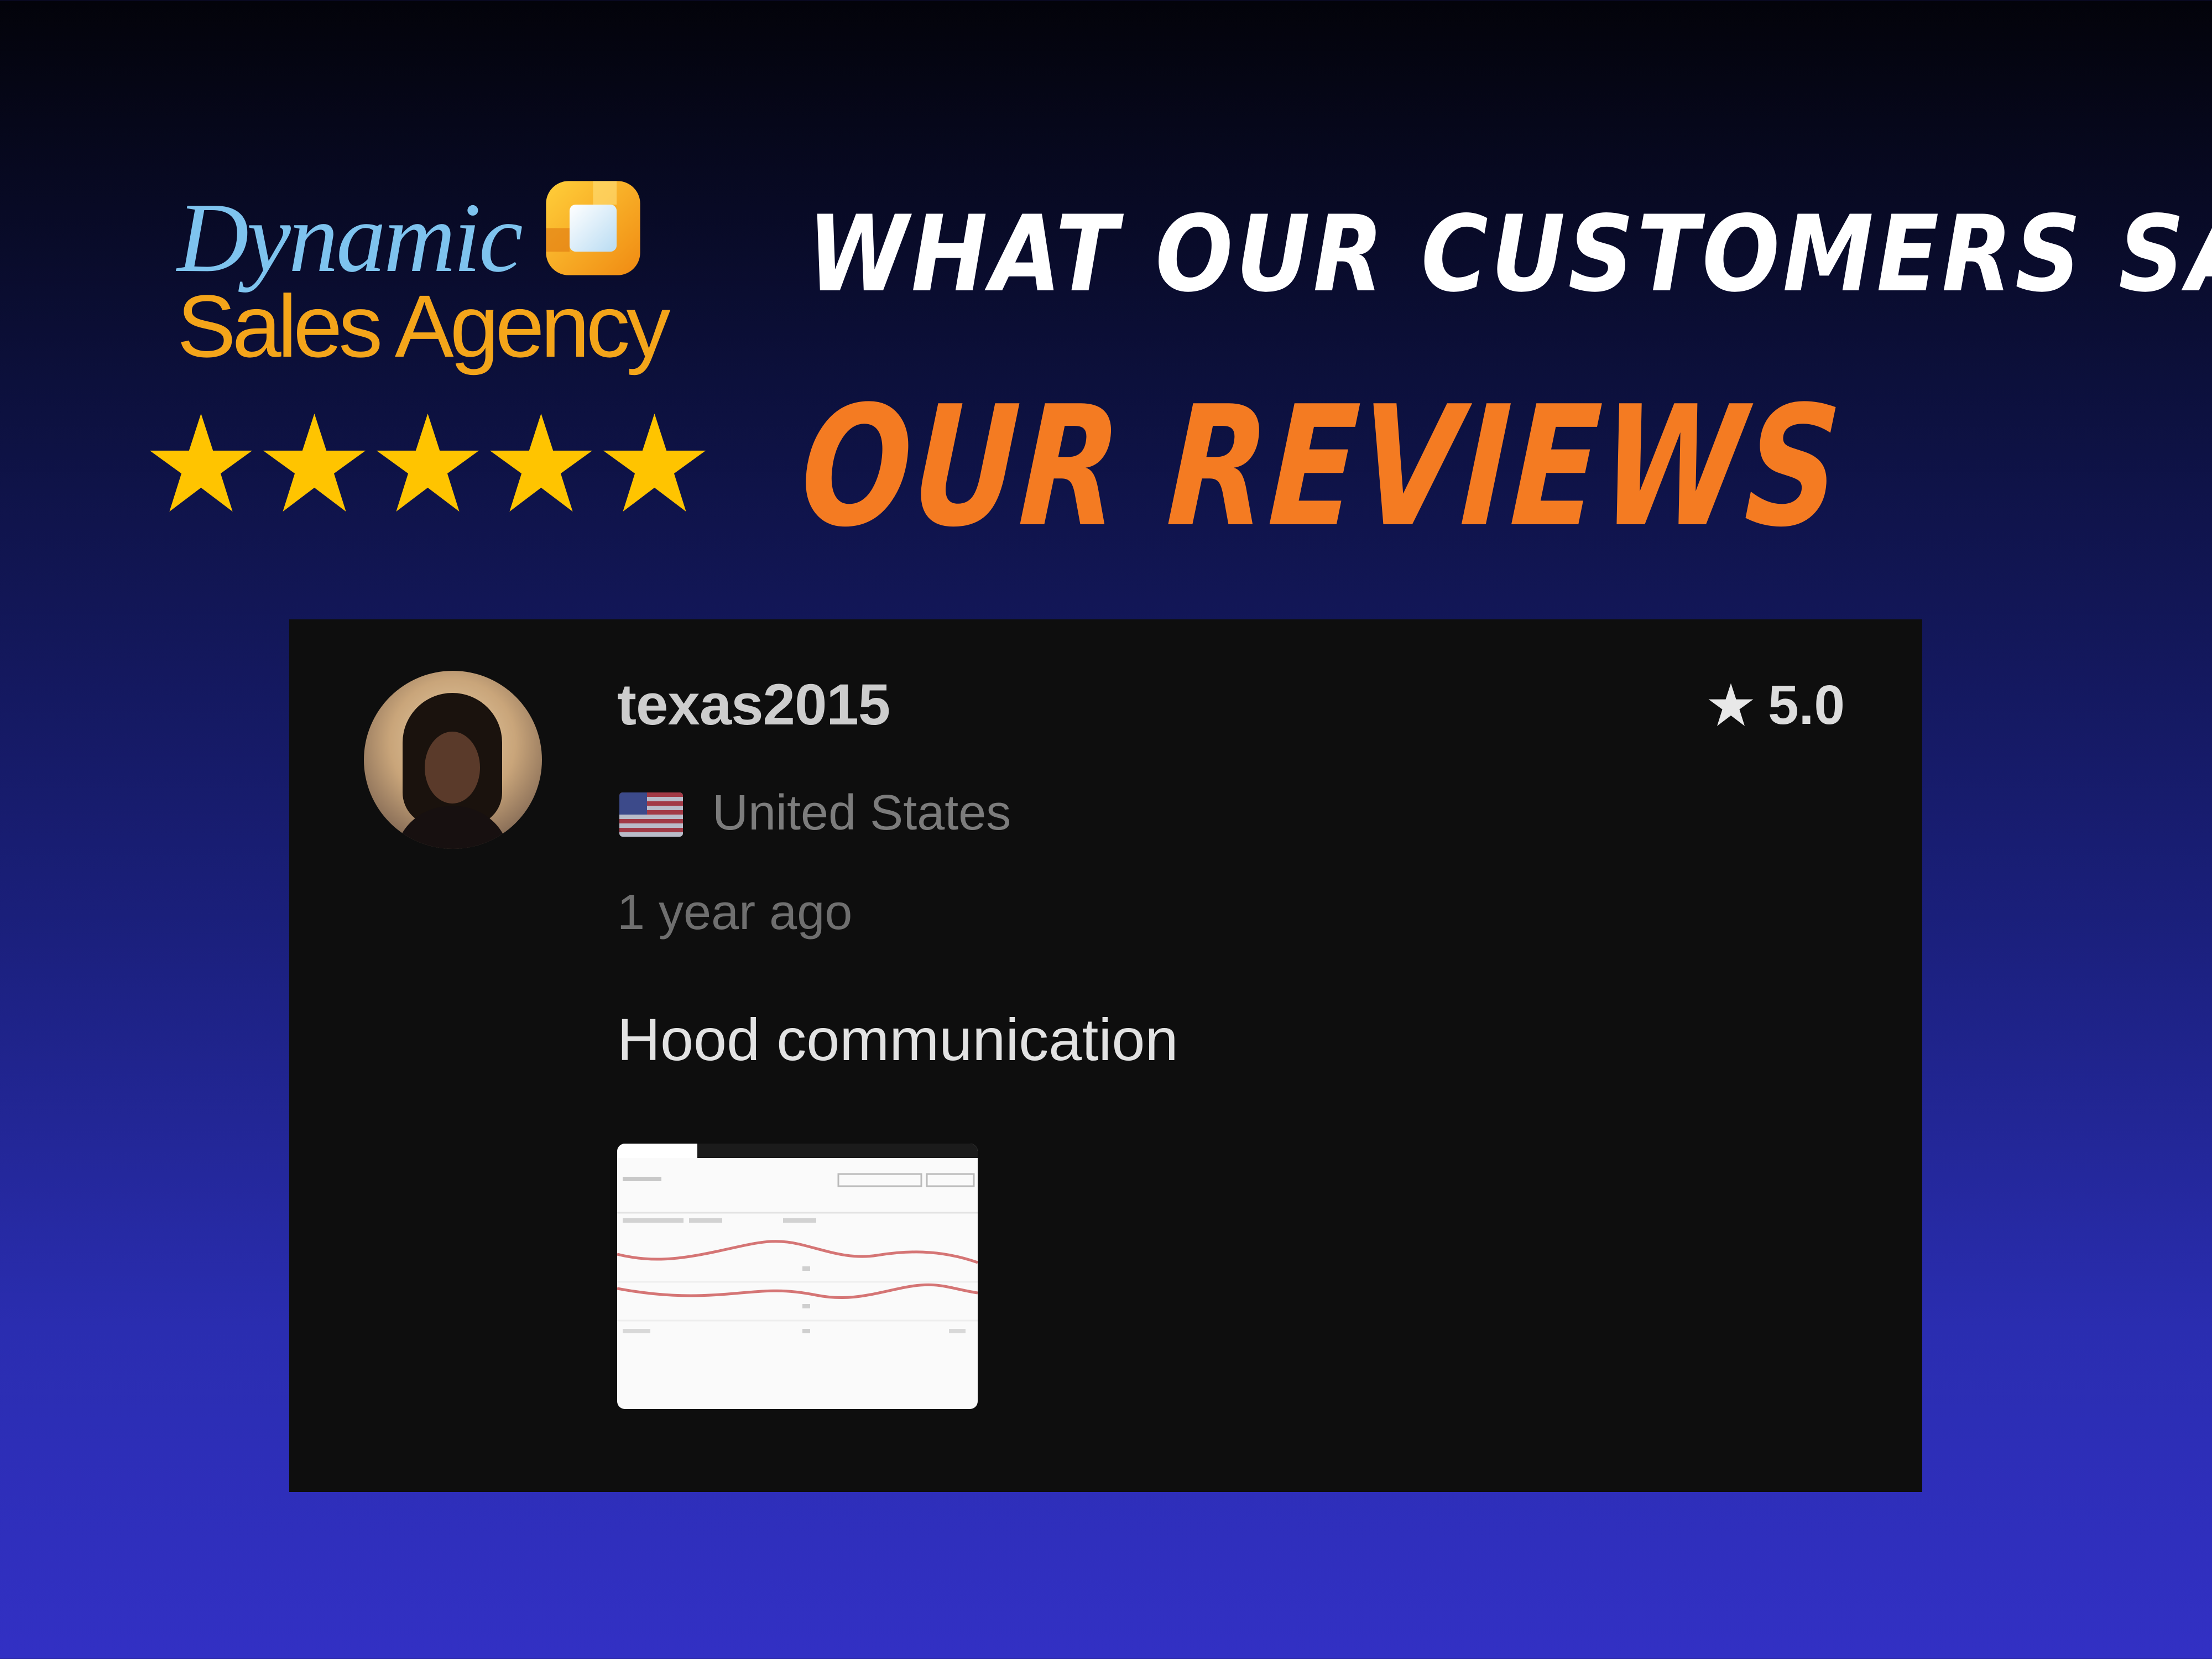 The image size is (2212, 1659). Describe the element at coordinates (424, 326) in the screenshot. I see `brand-name-line2: Sales Agency` at that location.